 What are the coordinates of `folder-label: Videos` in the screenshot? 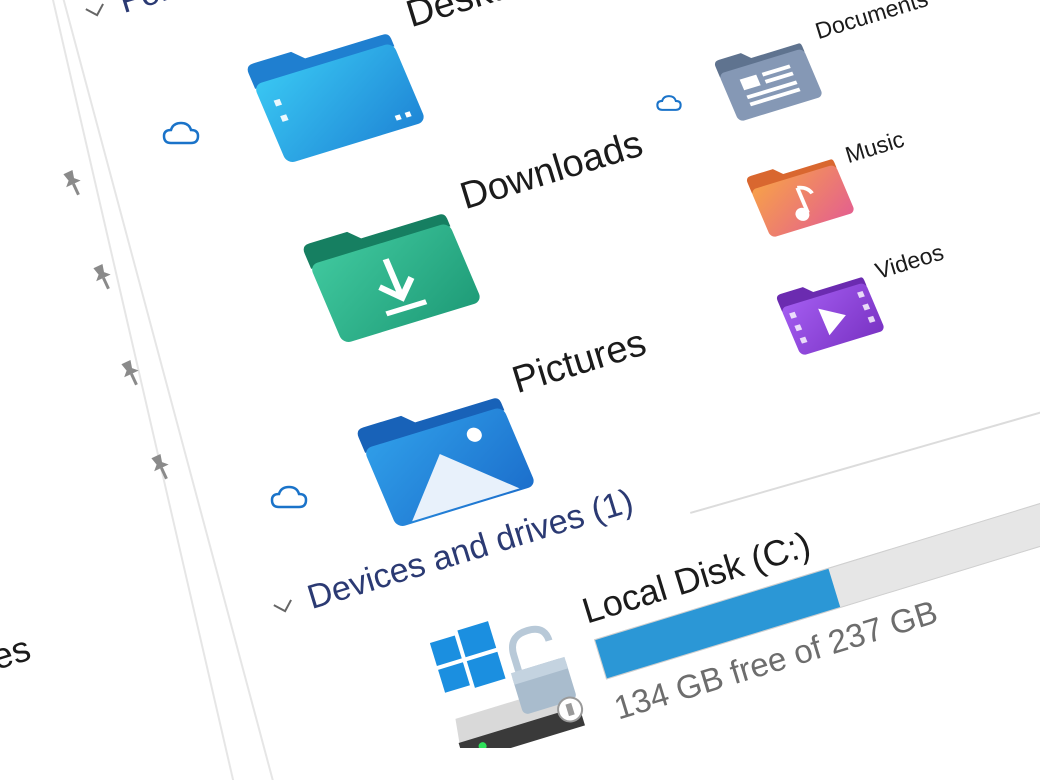 It's located at (909, 262).